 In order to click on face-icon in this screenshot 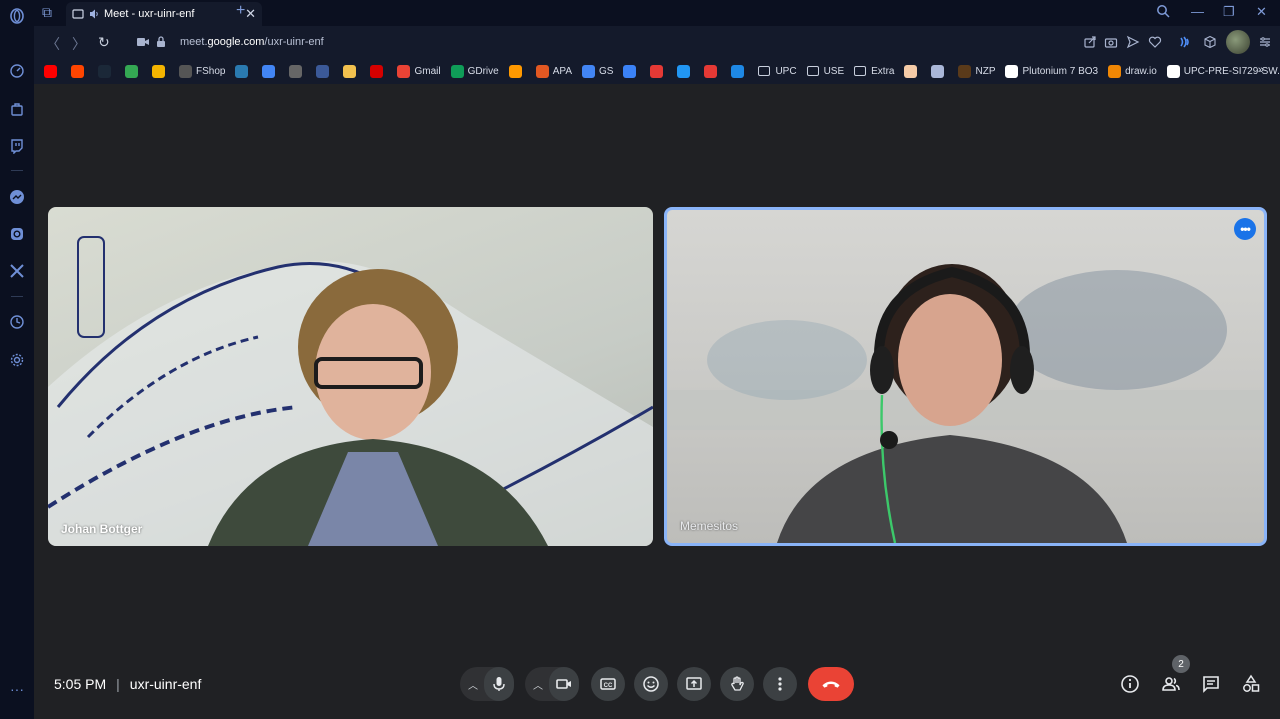, I will do `click(911, 71)`.